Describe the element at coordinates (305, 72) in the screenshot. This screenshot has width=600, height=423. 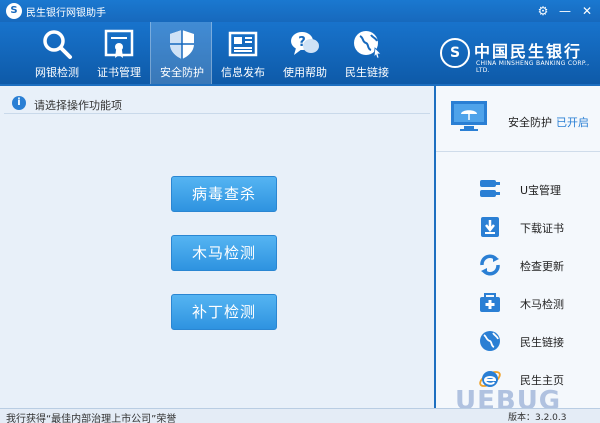
I see `nav-label: 使用帮助` at that location.